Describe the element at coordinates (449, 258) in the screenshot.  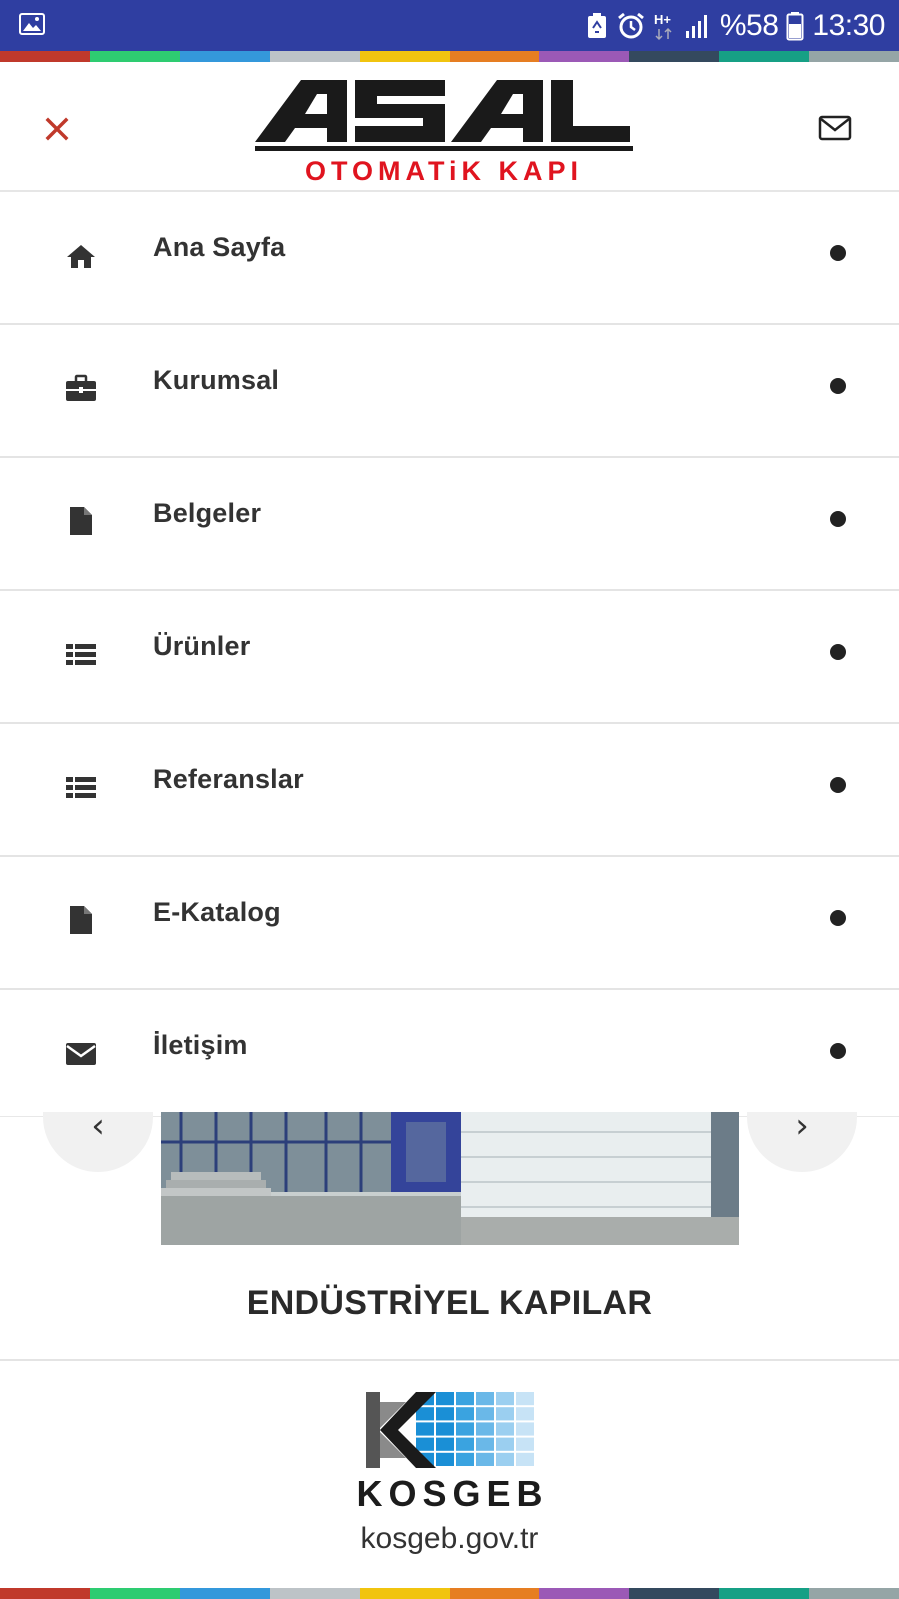
I see `menu-item: Ana Sayfa` at that location.